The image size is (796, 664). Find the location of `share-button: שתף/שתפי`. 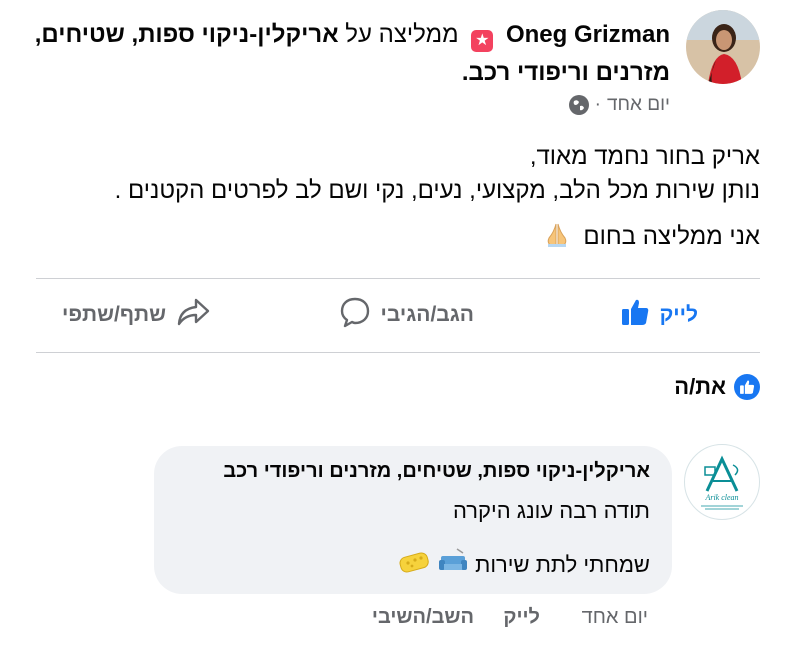

share-button: שתף/שתפי is located at coordinates (136, 315).